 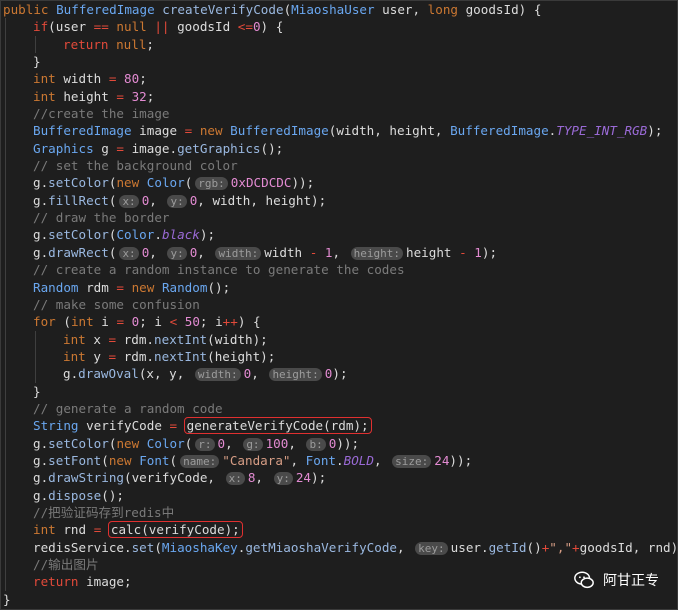 I want to click on code-token: (), so click(x=534, y=547).